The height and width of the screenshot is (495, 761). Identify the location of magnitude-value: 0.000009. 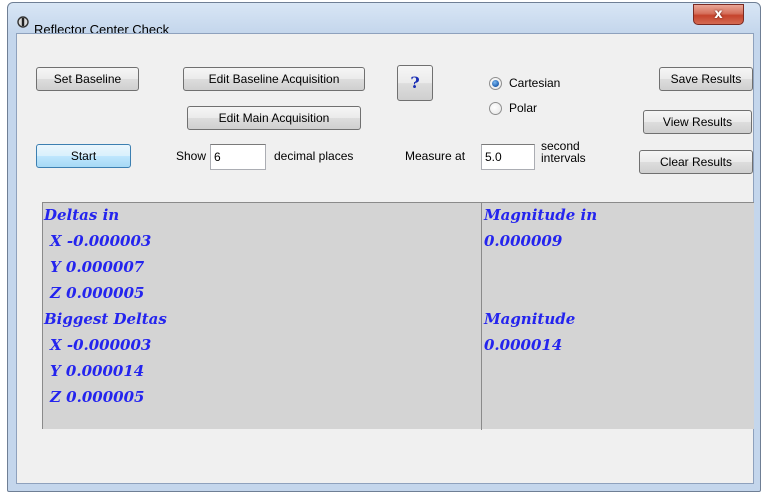
(523, 241).